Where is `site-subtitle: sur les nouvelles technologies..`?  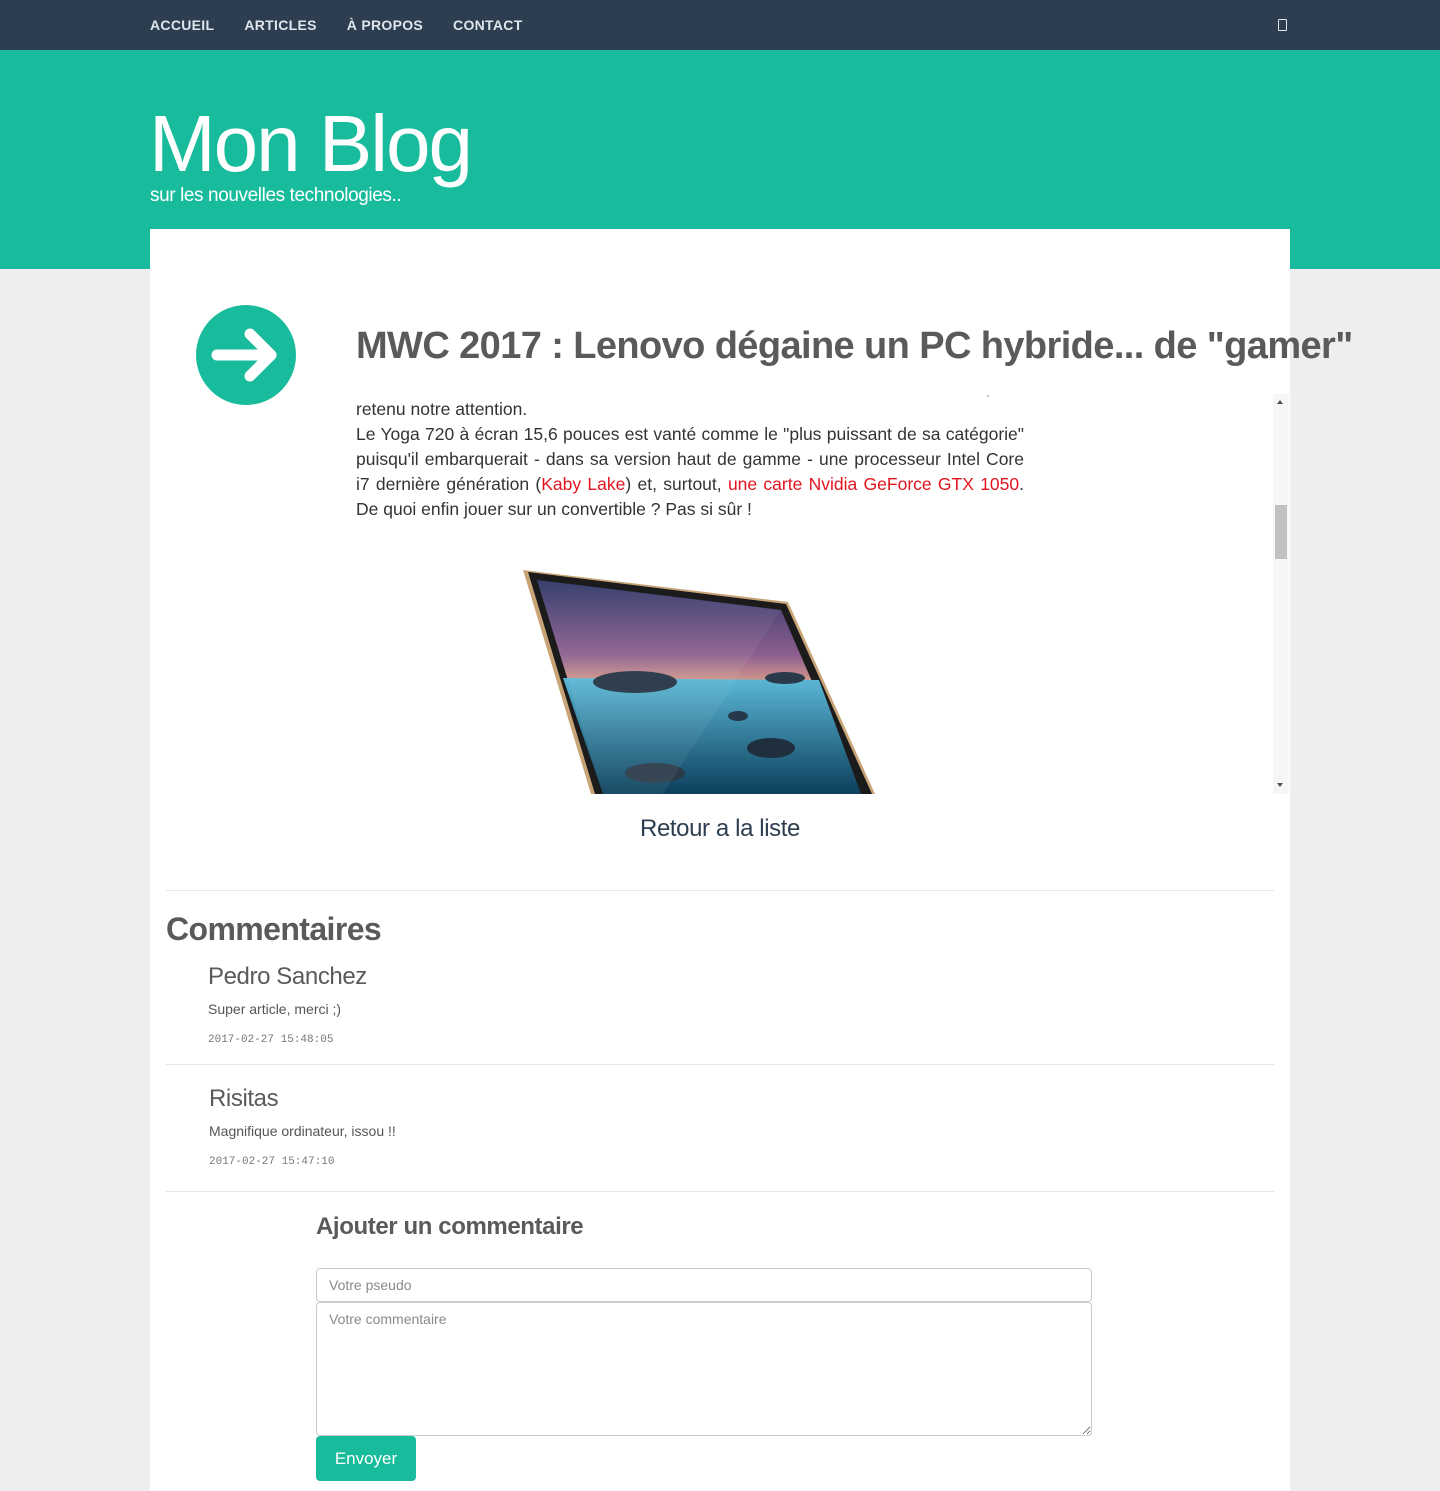
site-subtitle: sur les nouvelles technologies.. is located at coordinates (276, 195).